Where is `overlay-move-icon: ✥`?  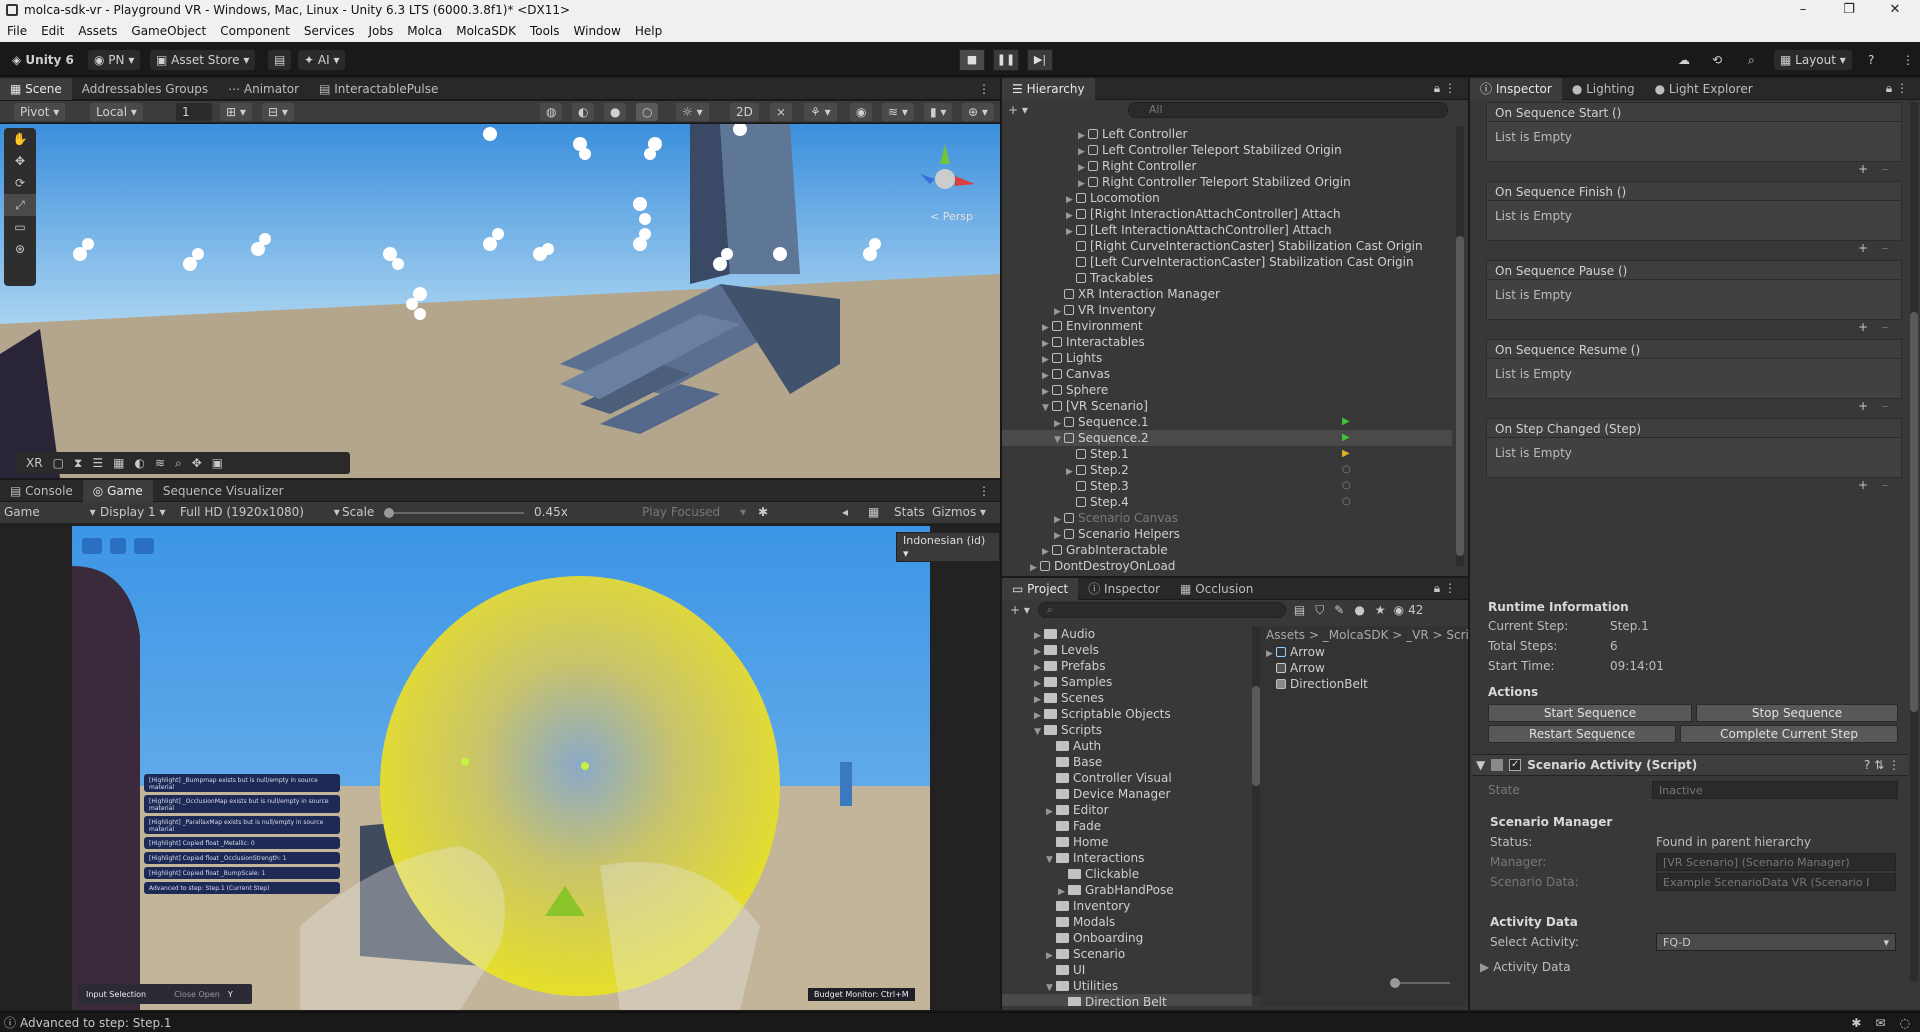 overlay-move-icon: ✥ is located at coordinates (197, 463).